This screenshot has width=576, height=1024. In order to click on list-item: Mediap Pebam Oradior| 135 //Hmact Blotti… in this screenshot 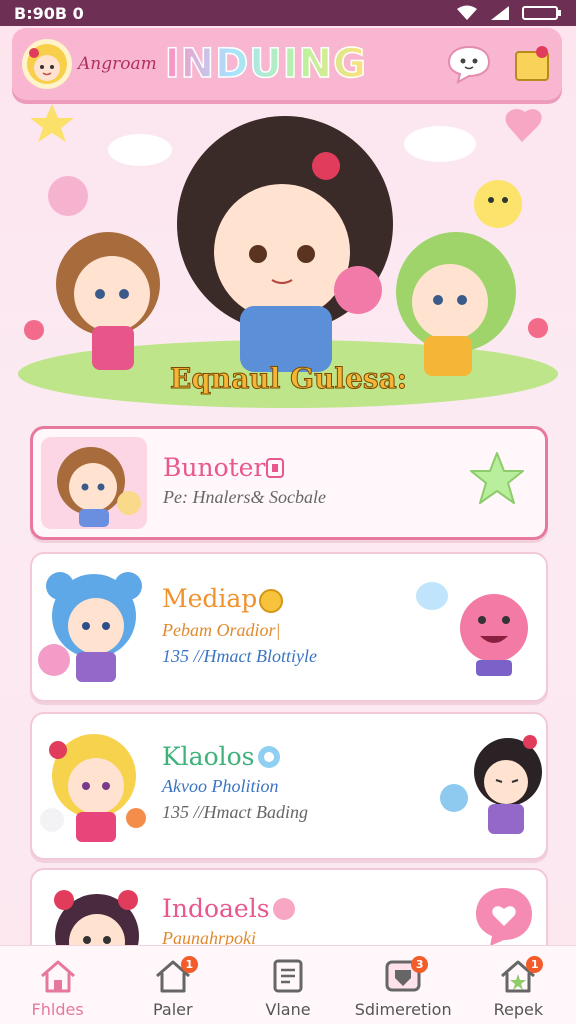, I will do `click(289, 627)`.